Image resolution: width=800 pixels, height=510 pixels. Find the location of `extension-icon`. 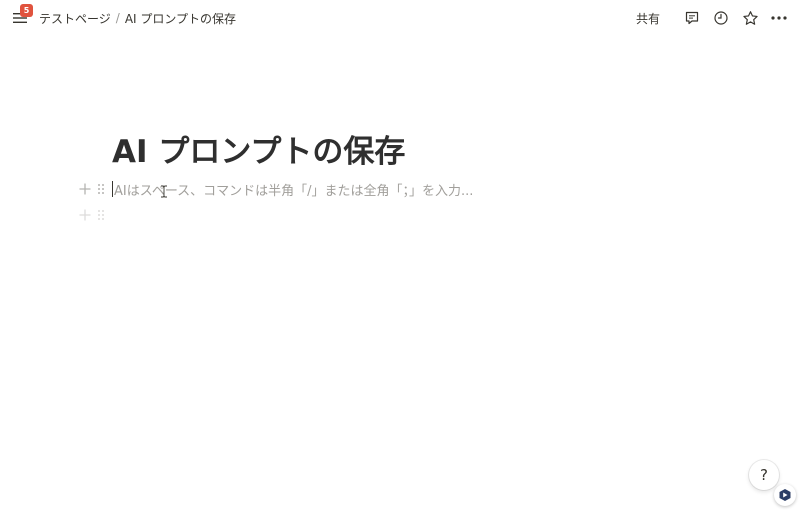

extension-icon is located at coordinates (785, 495).